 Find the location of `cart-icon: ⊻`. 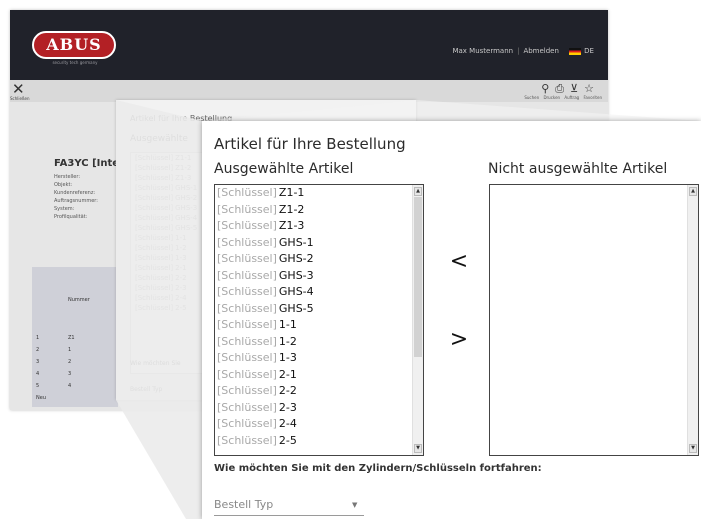

cart-icon: ⊻ is located at coordinates (577, 88).